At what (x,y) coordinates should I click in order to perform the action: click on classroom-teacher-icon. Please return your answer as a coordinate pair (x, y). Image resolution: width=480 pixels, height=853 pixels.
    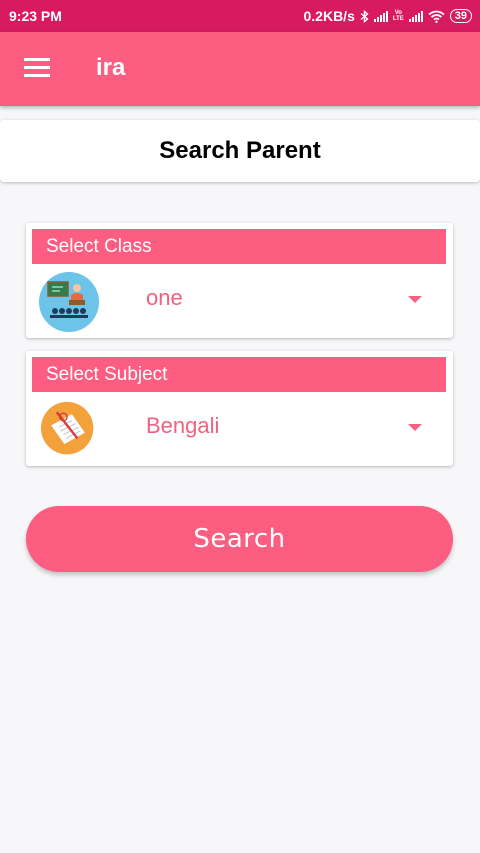
    Looking at the image, I should click on (69, 302).